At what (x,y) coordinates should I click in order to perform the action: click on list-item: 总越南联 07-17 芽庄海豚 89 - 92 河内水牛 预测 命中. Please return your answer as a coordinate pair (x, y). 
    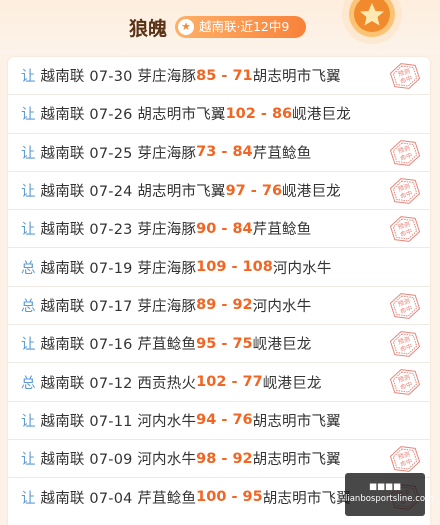
    Looking at the image, I should click on (219, 306).